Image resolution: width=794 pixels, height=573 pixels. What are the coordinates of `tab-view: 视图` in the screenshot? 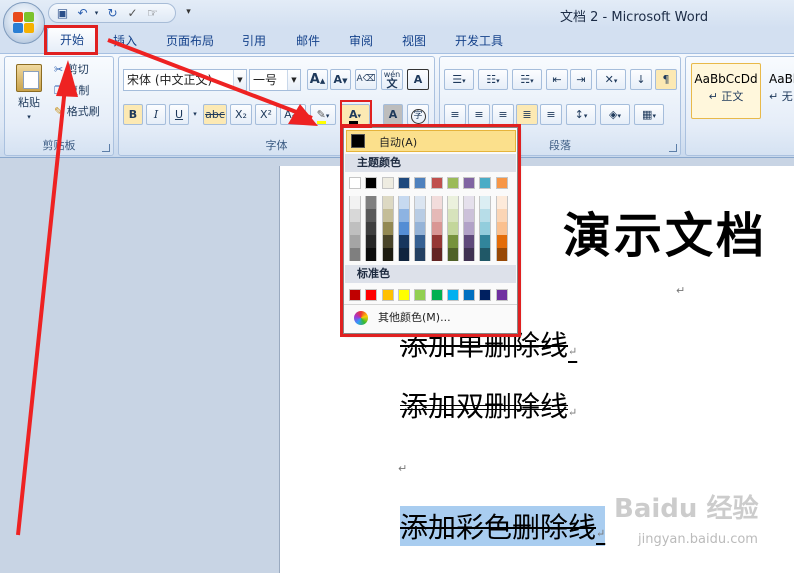 It's located at (414, 40).